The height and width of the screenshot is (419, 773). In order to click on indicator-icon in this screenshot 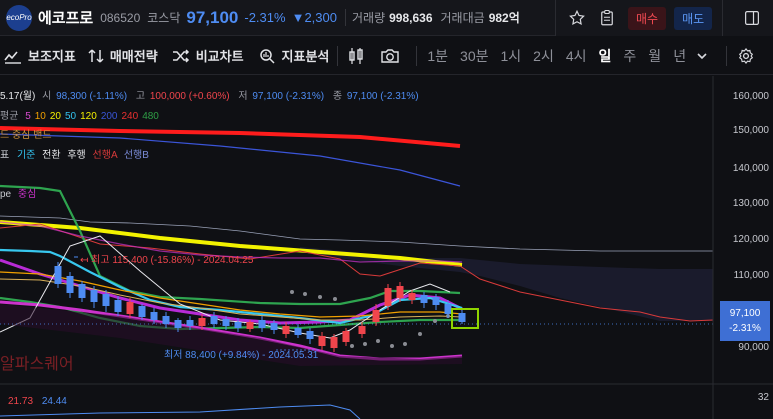, I will do `click(12, 57)`.